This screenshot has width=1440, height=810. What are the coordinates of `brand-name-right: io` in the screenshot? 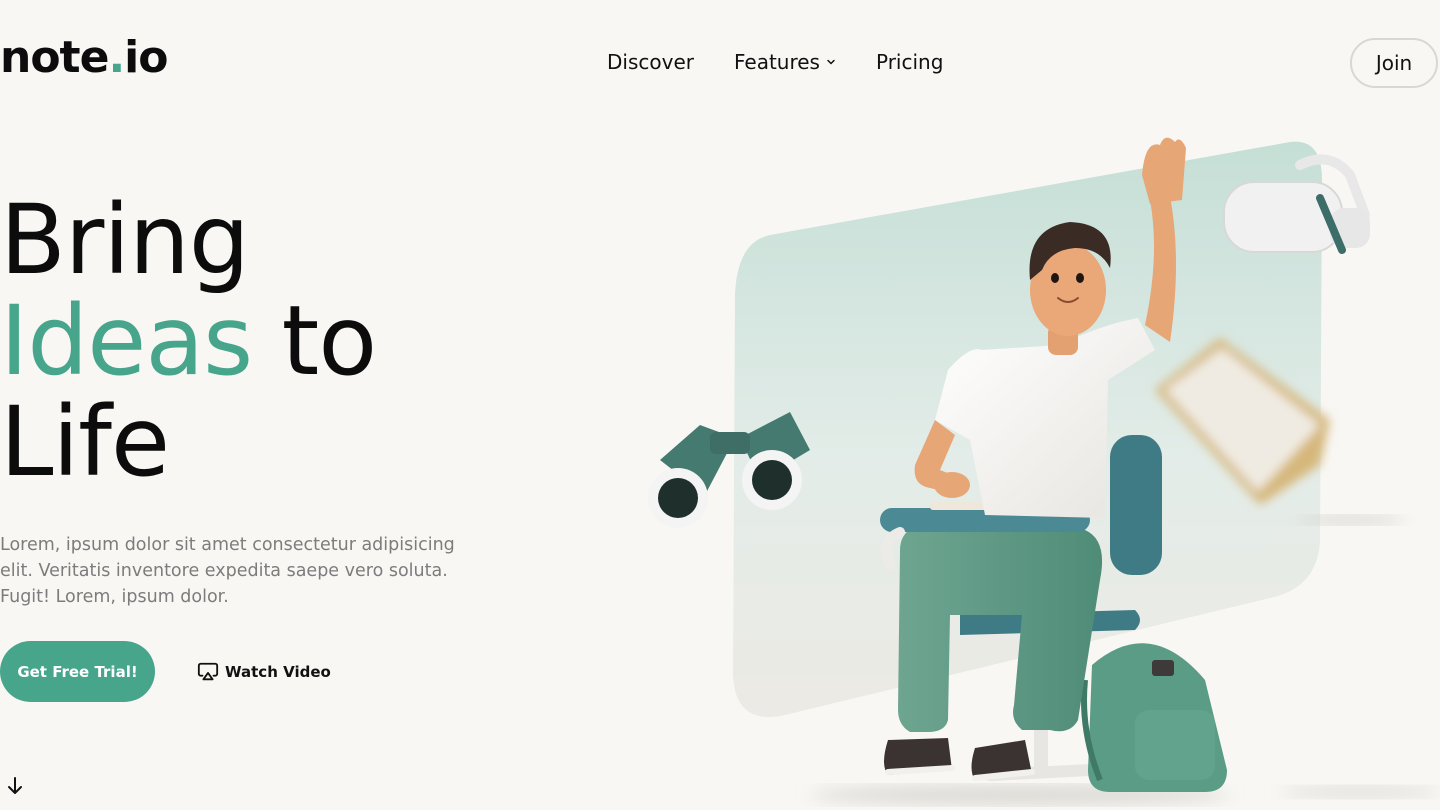 It's located at (146, 57).